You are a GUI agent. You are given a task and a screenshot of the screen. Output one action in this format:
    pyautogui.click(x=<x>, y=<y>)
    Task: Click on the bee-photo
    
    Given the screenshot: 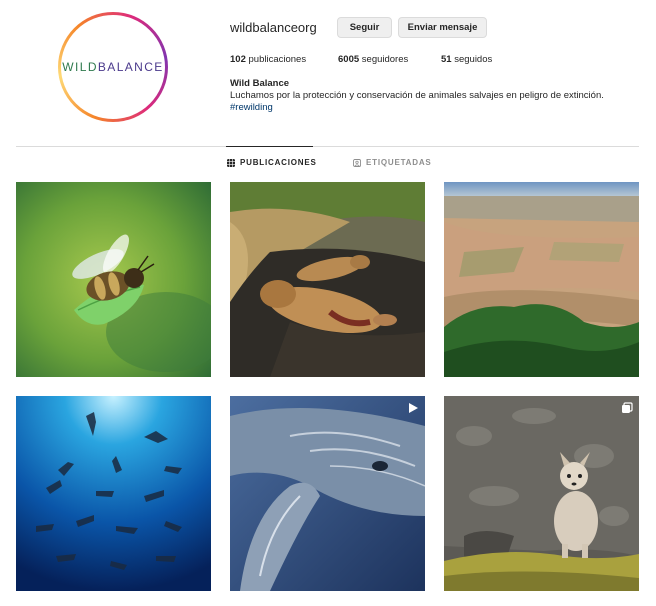 What is the action you would take?
    pyautogui.click(x=113, y=279)
    